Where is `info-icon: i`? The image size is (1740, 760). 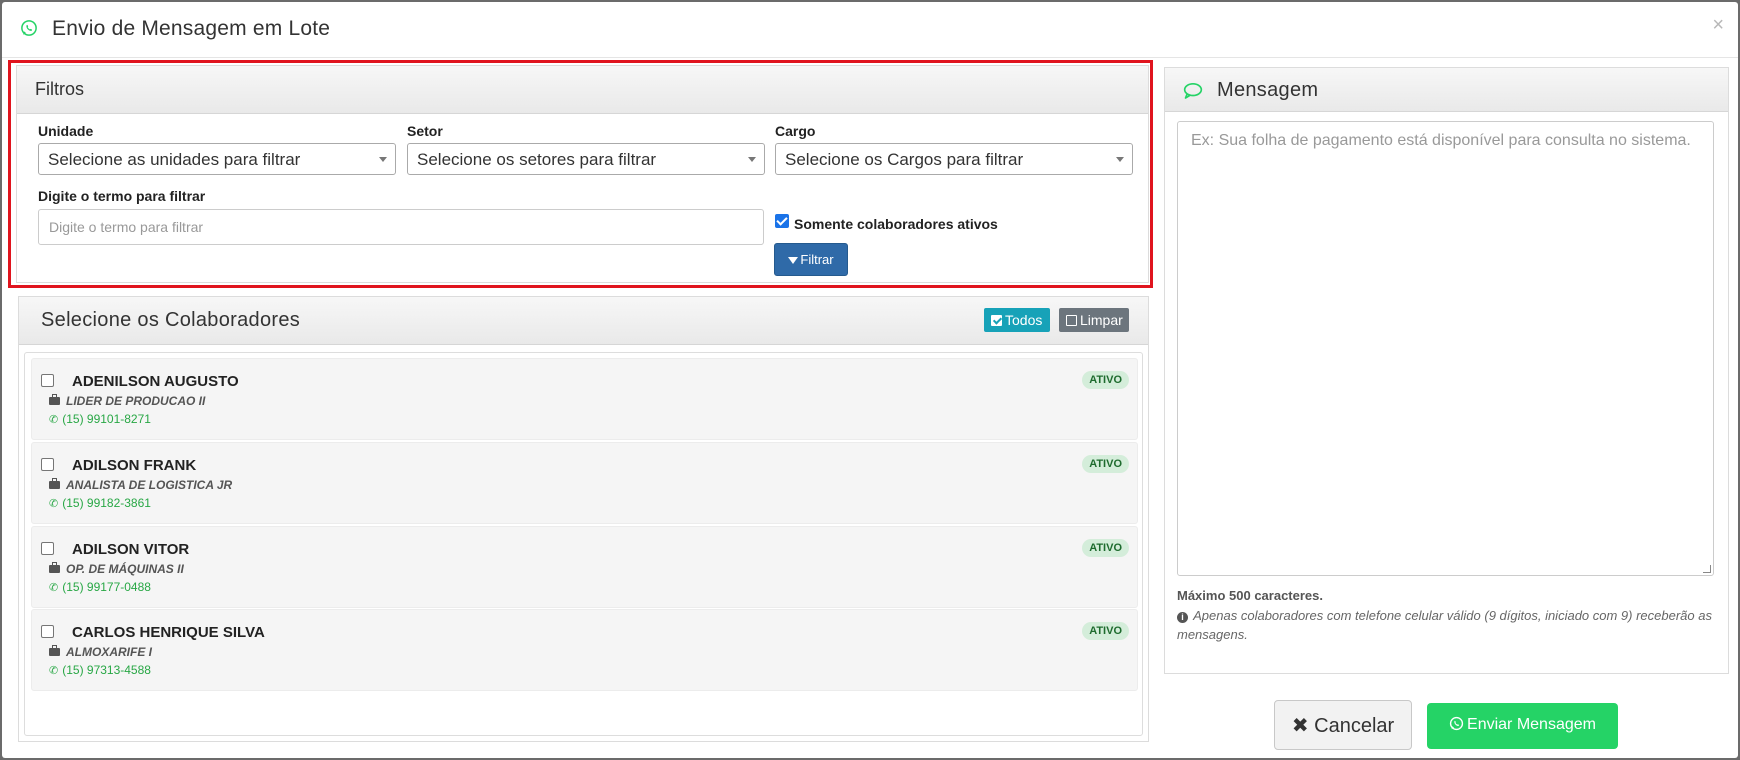 info-icon: i is located at coordinates (1182, 617).